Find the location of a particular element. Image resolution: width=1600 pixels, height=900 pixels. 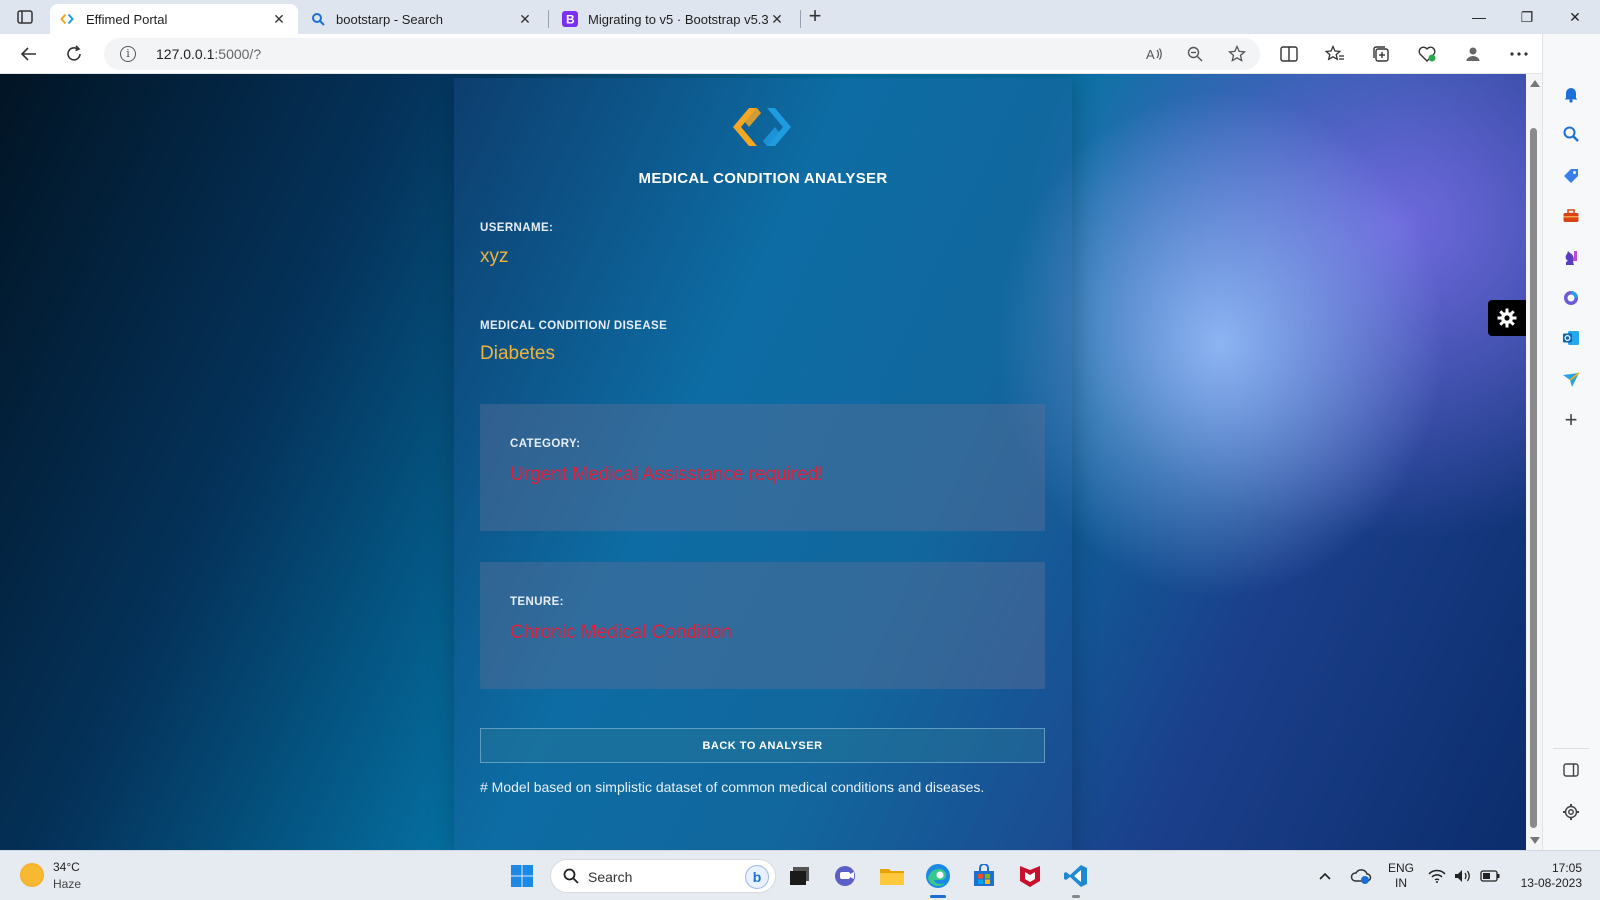

username-value: xyz is located at coordinates (494, 256).